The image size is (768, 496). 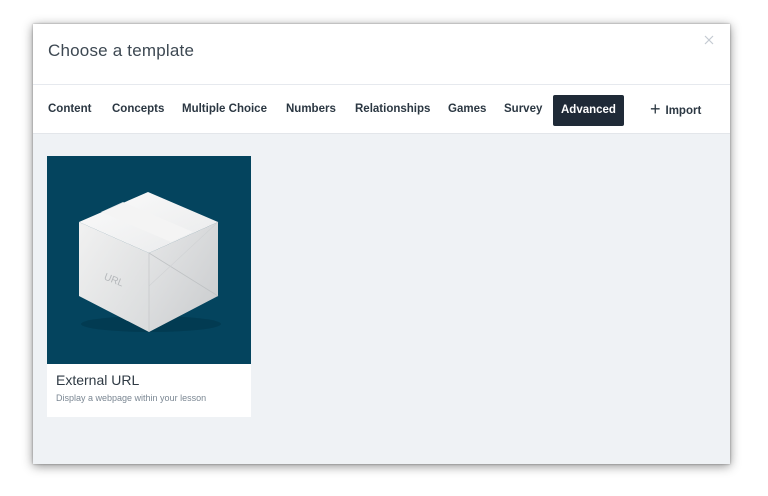 What do you see at coordinates (311, 109) in the screenshot?
I see `tab-numbers: Numbers` at bounding box center [311, 109].